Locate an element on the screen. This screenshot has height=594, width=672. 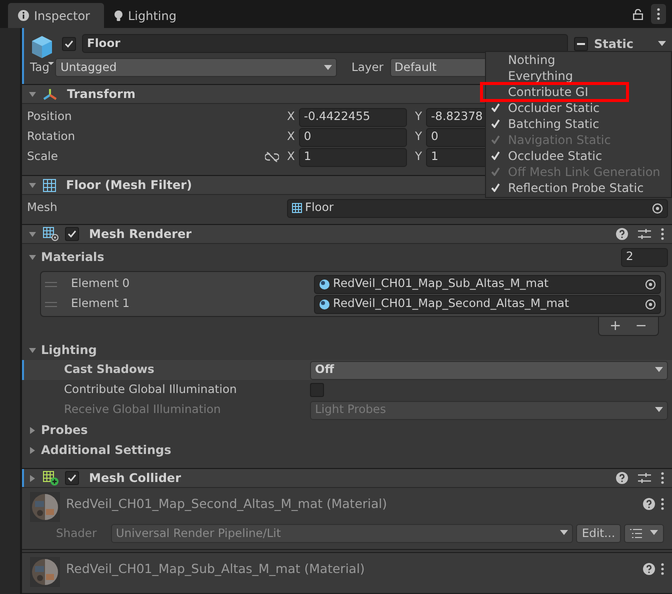
list-dropdown is located at coordinates (644, 533).